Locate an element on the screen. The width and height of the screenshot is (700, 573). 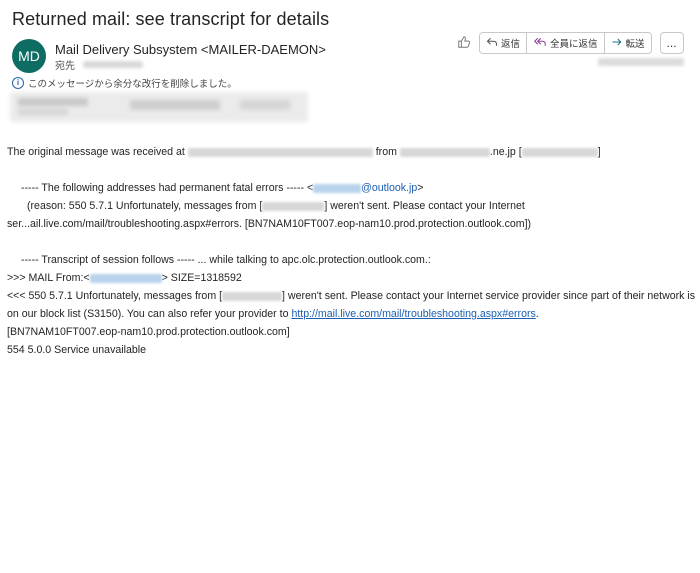
notice-bar: i このメッセージから余分な改行を削除しました。 is located at coordinates (124, 83).